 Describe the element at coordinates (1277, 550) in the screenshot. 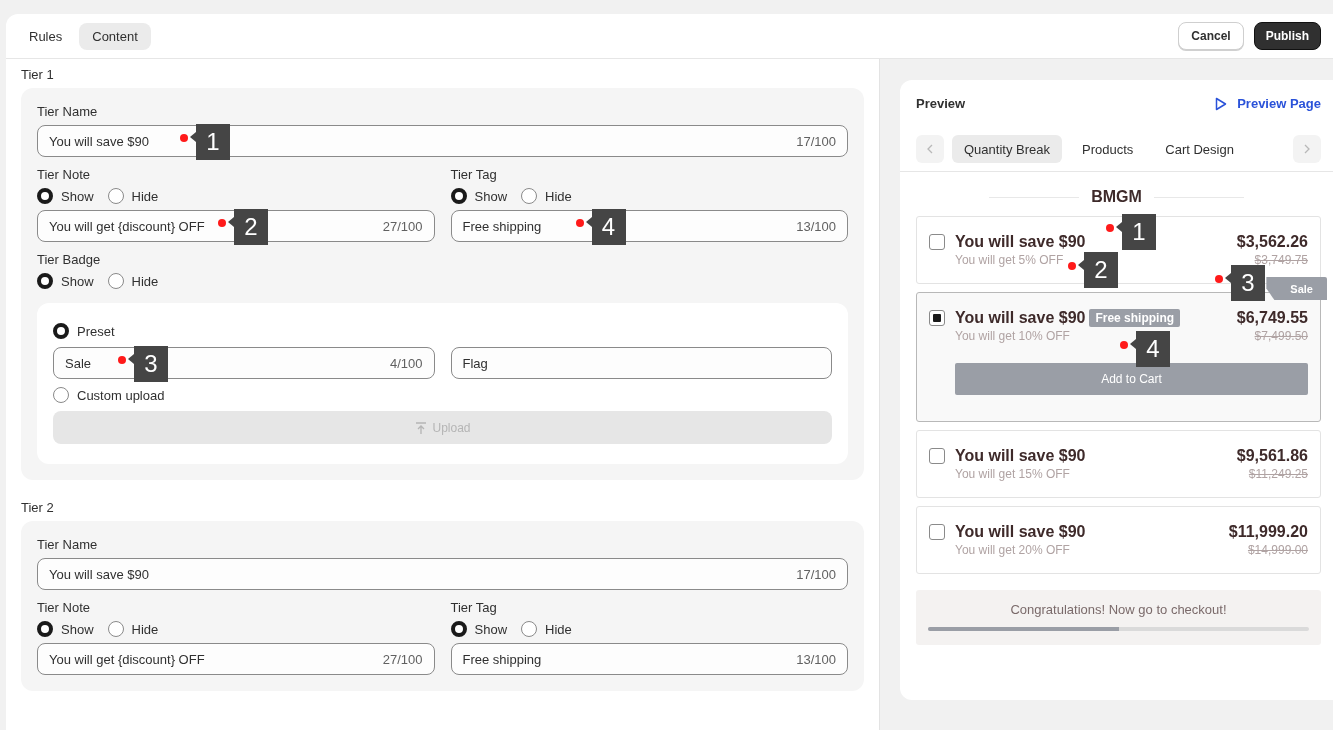

I see `original-price: $14,999.00` at that location.